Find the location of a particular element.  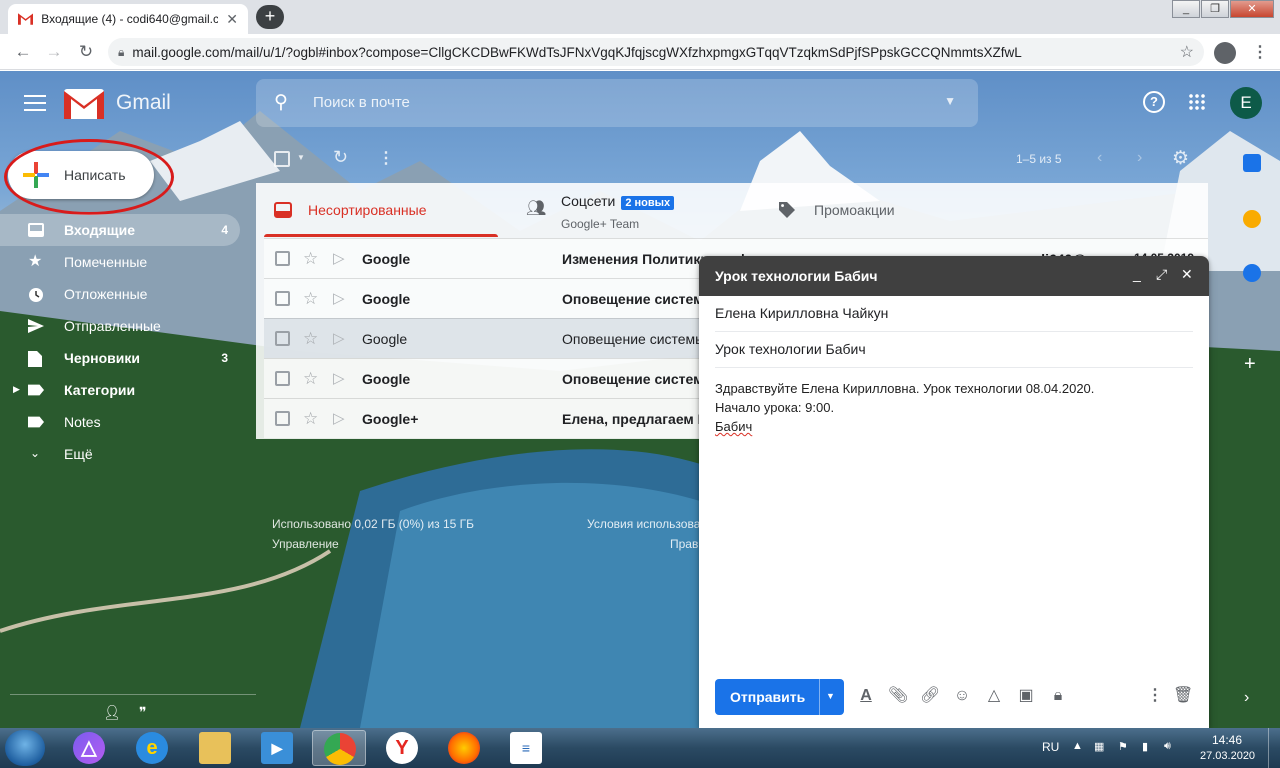

close-window-button: ✕ is located at coordinates (1252, 9).